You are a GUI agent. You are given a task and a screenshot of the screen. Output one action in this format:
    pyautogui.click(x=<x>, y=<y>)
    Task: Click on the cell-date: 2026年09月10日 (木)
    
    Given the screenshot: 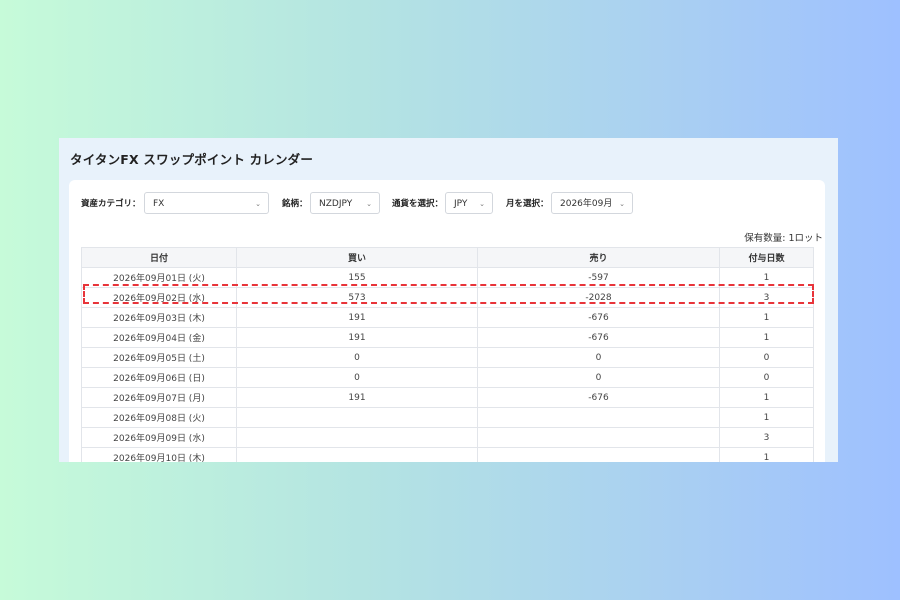 What is the action you would take?
    pyautogui.click(x=159, y=454)
    